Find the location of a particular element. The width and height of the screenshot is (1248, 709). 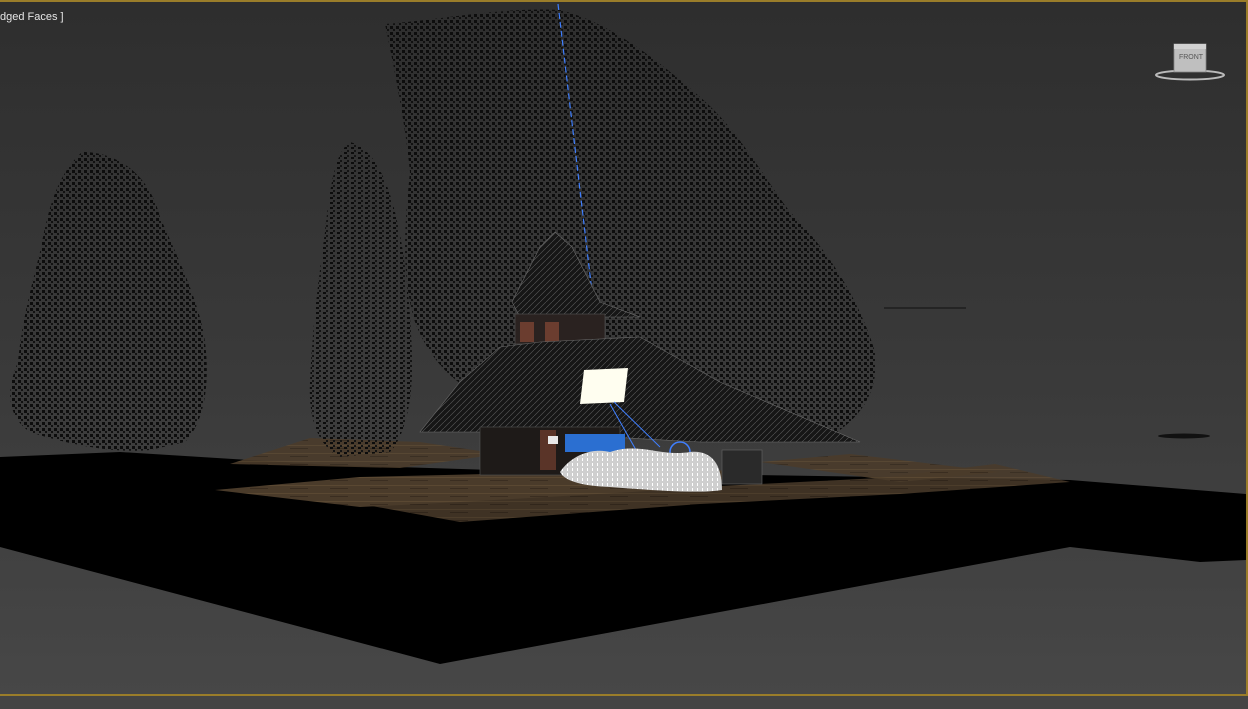

tree-left is located at coordinates (108, 301).